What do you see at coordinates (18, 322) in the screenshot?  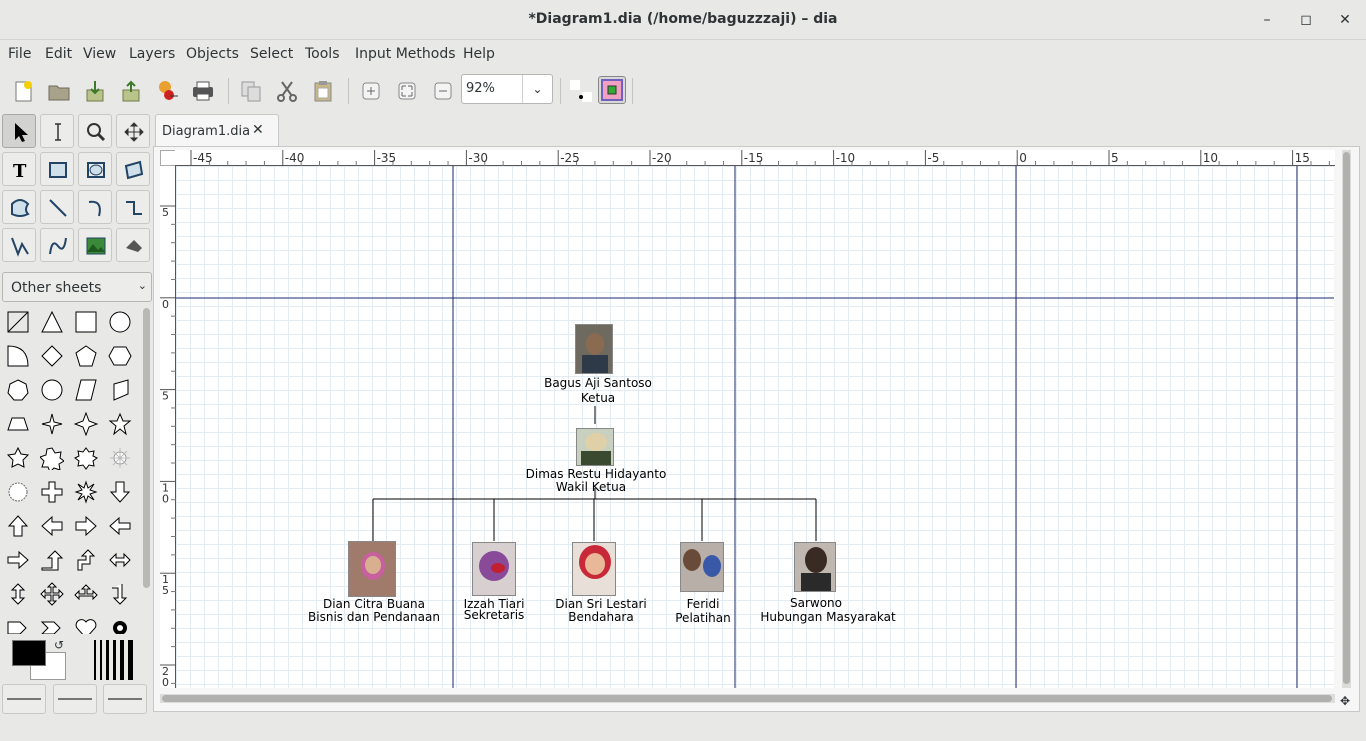 I see `diagonal-line-icon` at bounding box center [18, 322].